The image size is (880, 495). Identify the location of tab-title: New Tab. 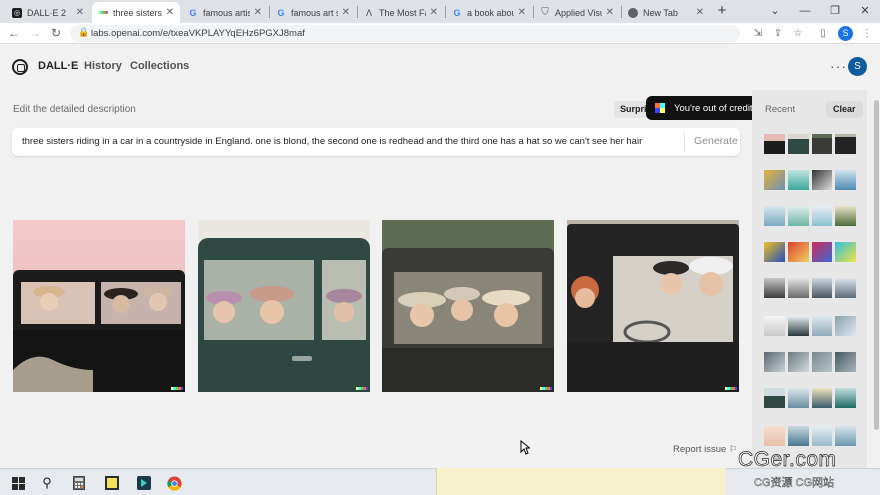
(660, 12).